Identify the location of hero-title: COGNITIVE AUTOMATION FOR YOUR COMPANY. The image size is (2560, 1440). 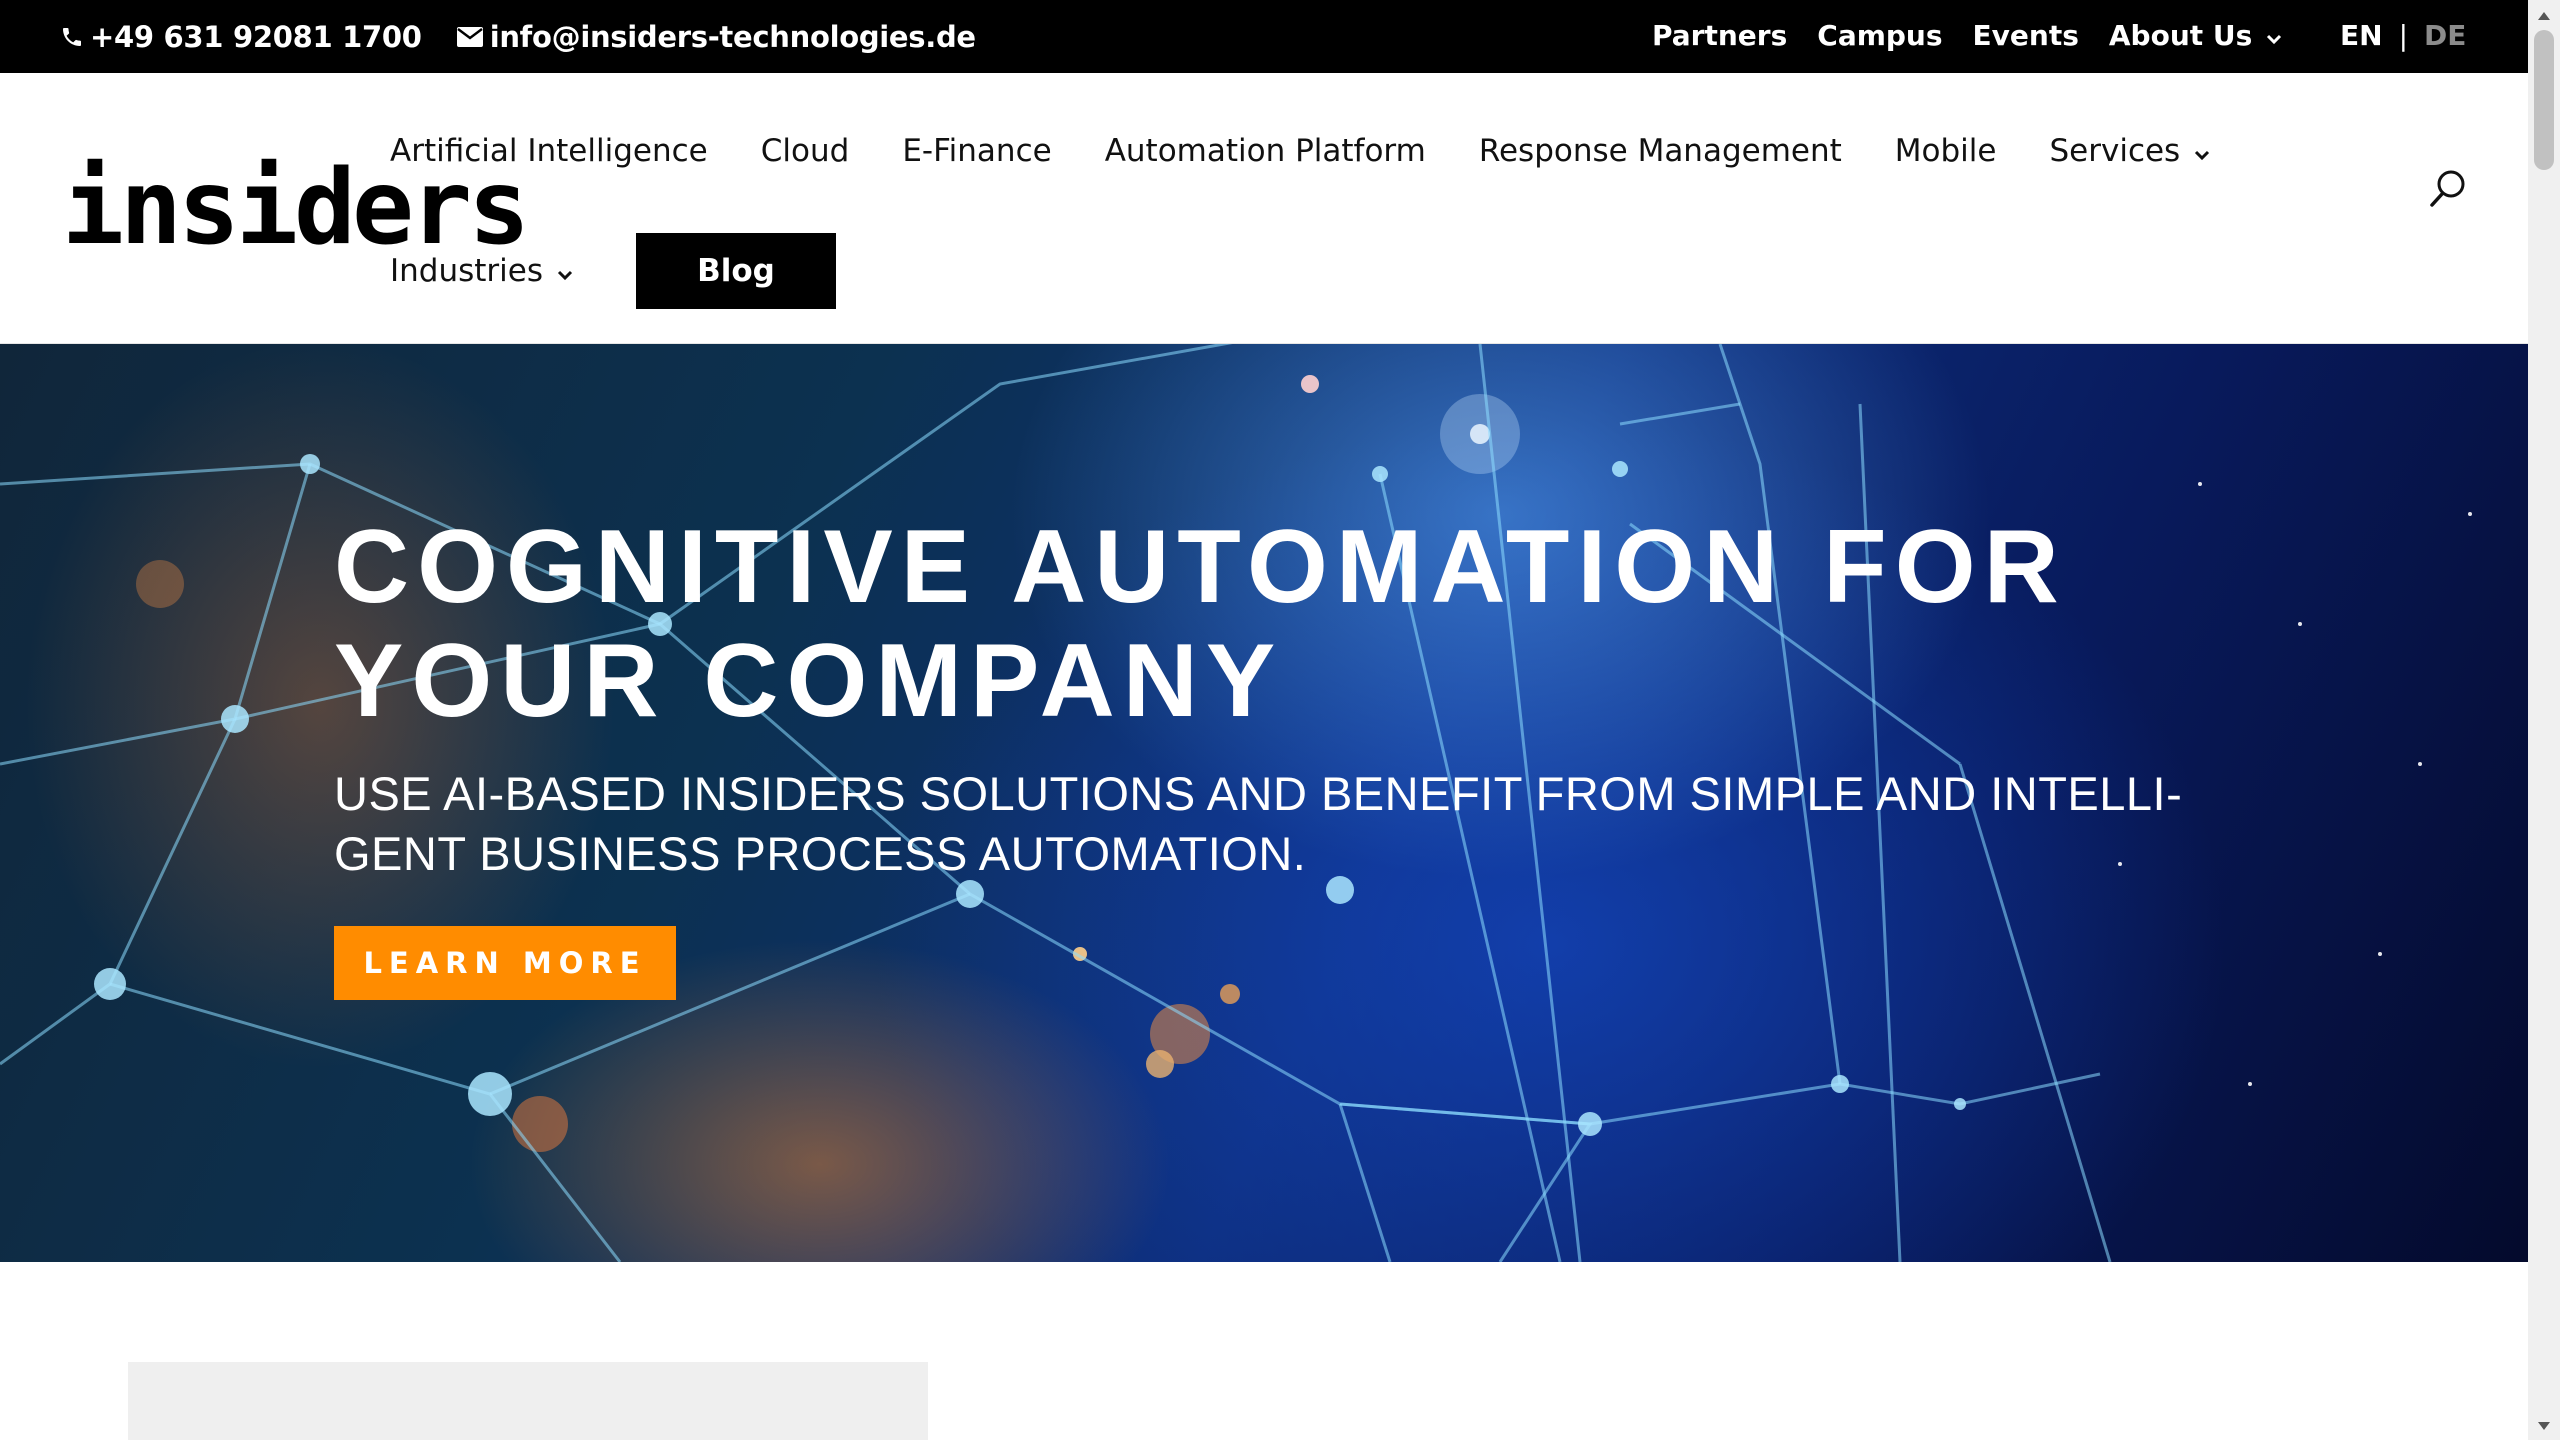
(1200, 624).